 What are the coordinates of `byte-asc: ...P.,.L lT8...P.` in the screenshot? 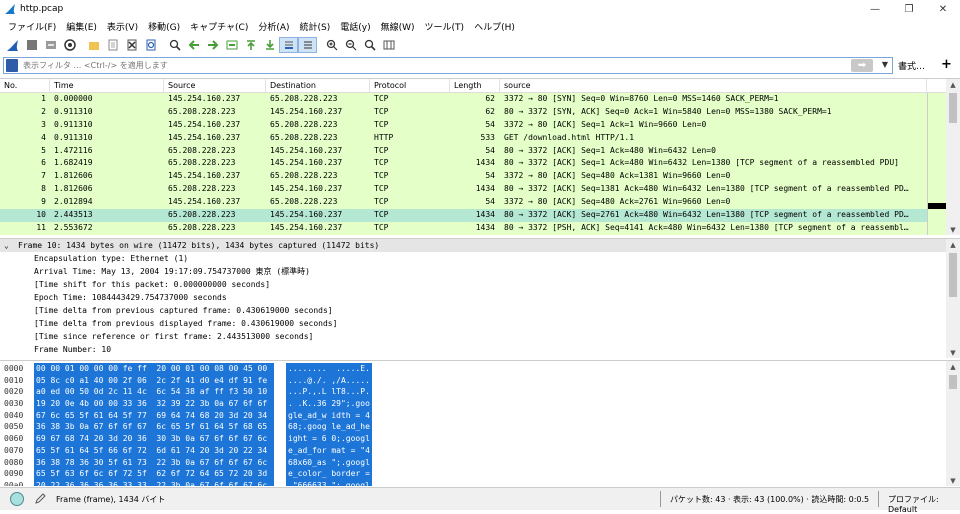 It's located at (329, 392).